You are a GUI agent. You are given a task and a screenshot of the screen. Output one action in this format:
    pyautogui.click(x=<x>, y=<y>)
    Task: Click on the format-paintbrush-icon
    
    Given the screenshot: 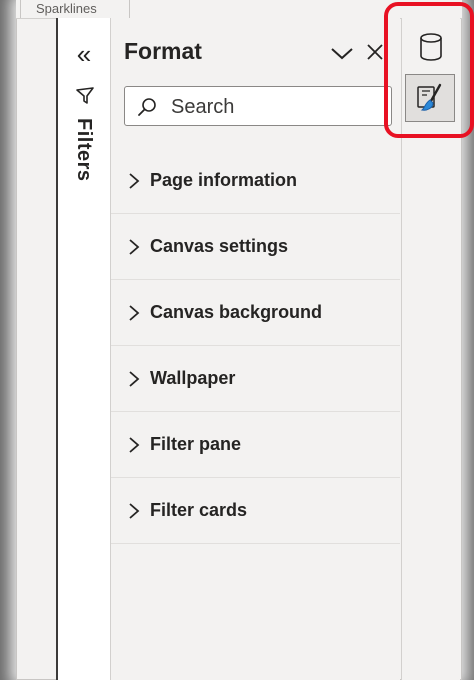 What is the action you would take?
    pyautogui.click(x=429, y=97)
    